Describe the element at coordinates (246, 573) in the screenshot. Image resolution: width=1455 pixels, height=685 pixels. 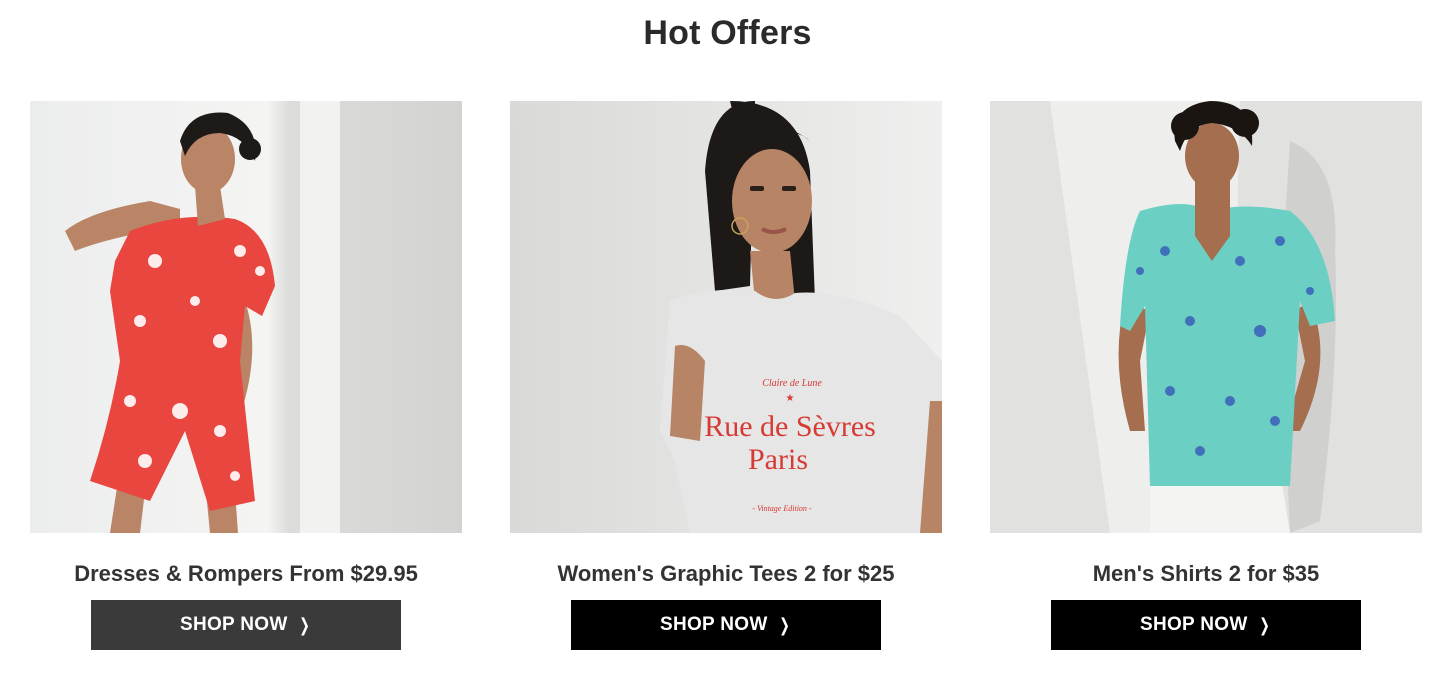
I see `offer-caption: Dresses & Rompers From $29.95` at that location.